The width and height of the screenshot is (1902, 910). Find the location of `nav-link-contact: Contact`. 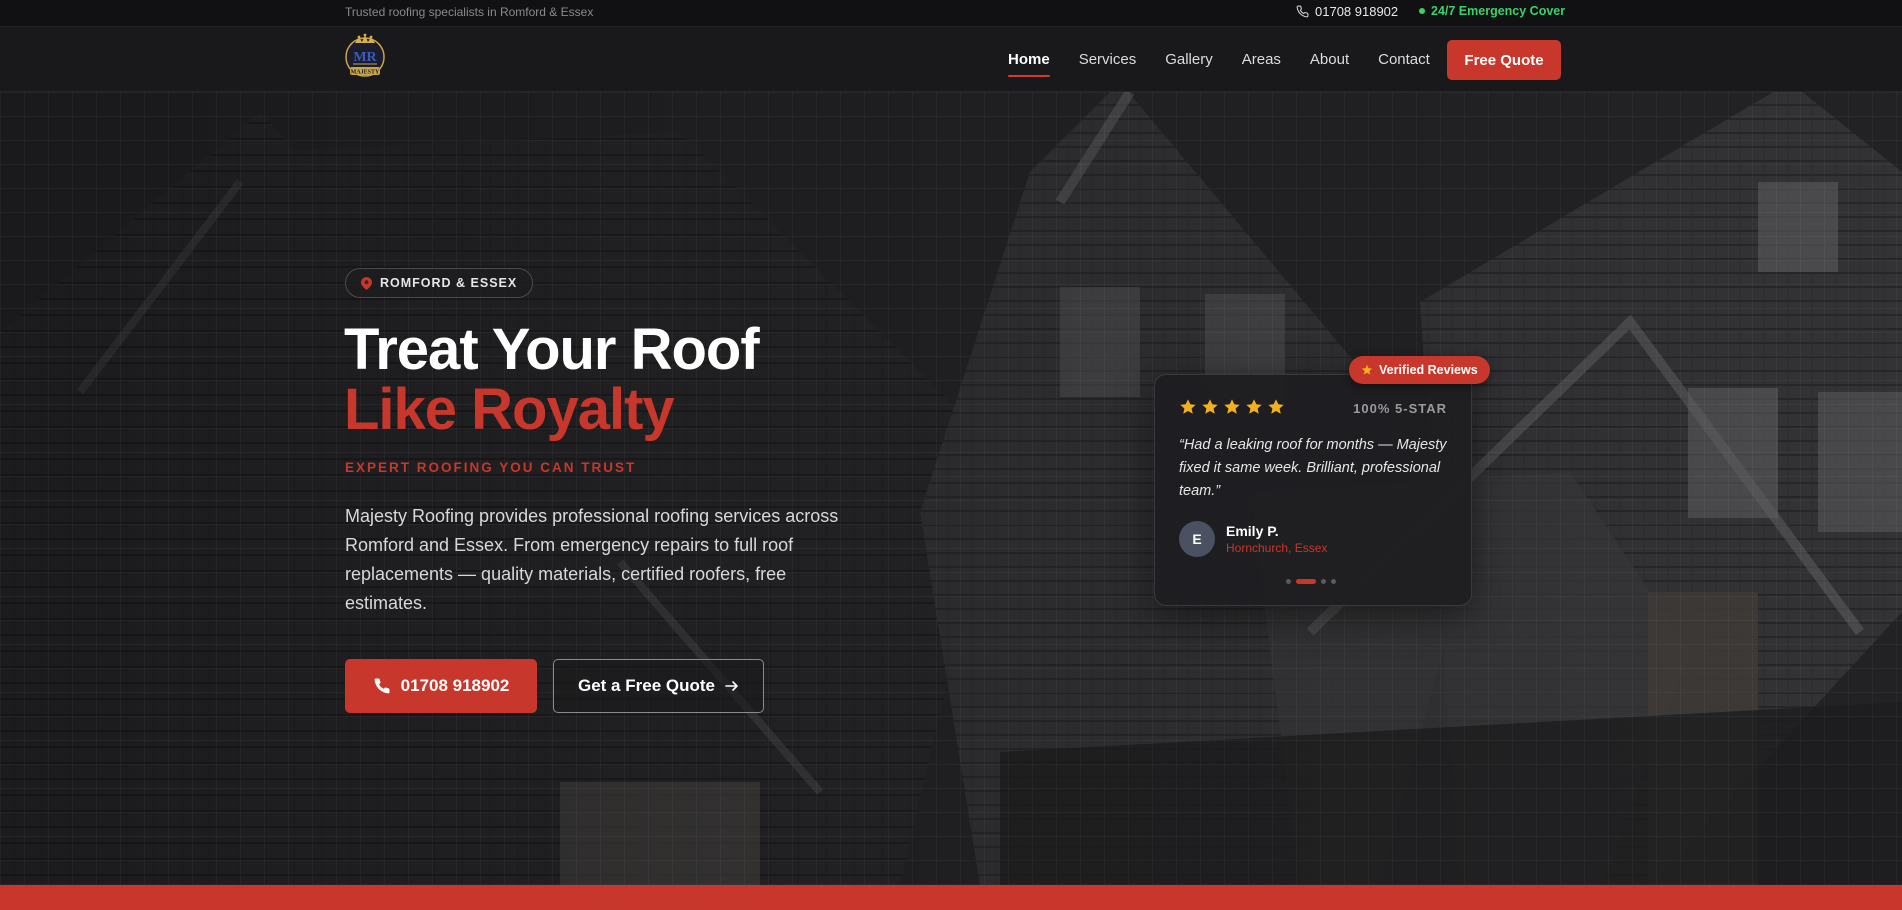

nav-link-contact: Contact is located at coordinates (1404, 59).